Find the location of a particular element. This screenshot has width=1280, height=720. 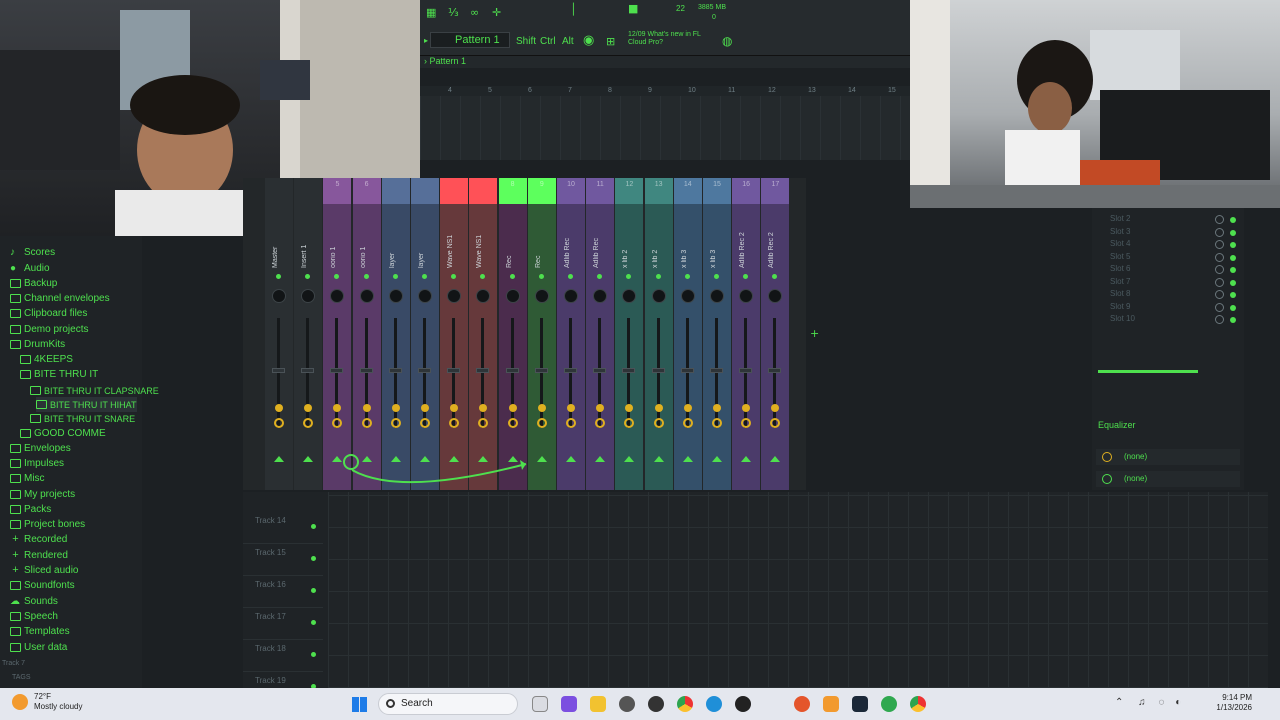

mixer-strip: 13 x lib 2 is located at coordinates (658, 334).